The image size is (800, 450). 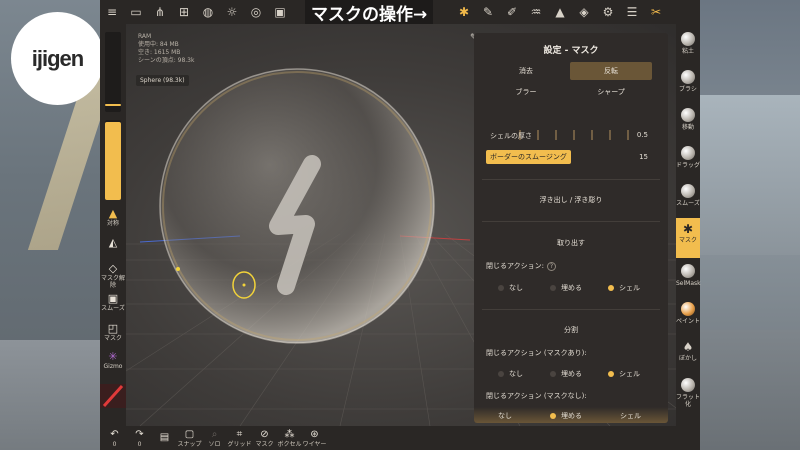 I want to click on tool-flatten: フラット化, so click(x=688, y=394).